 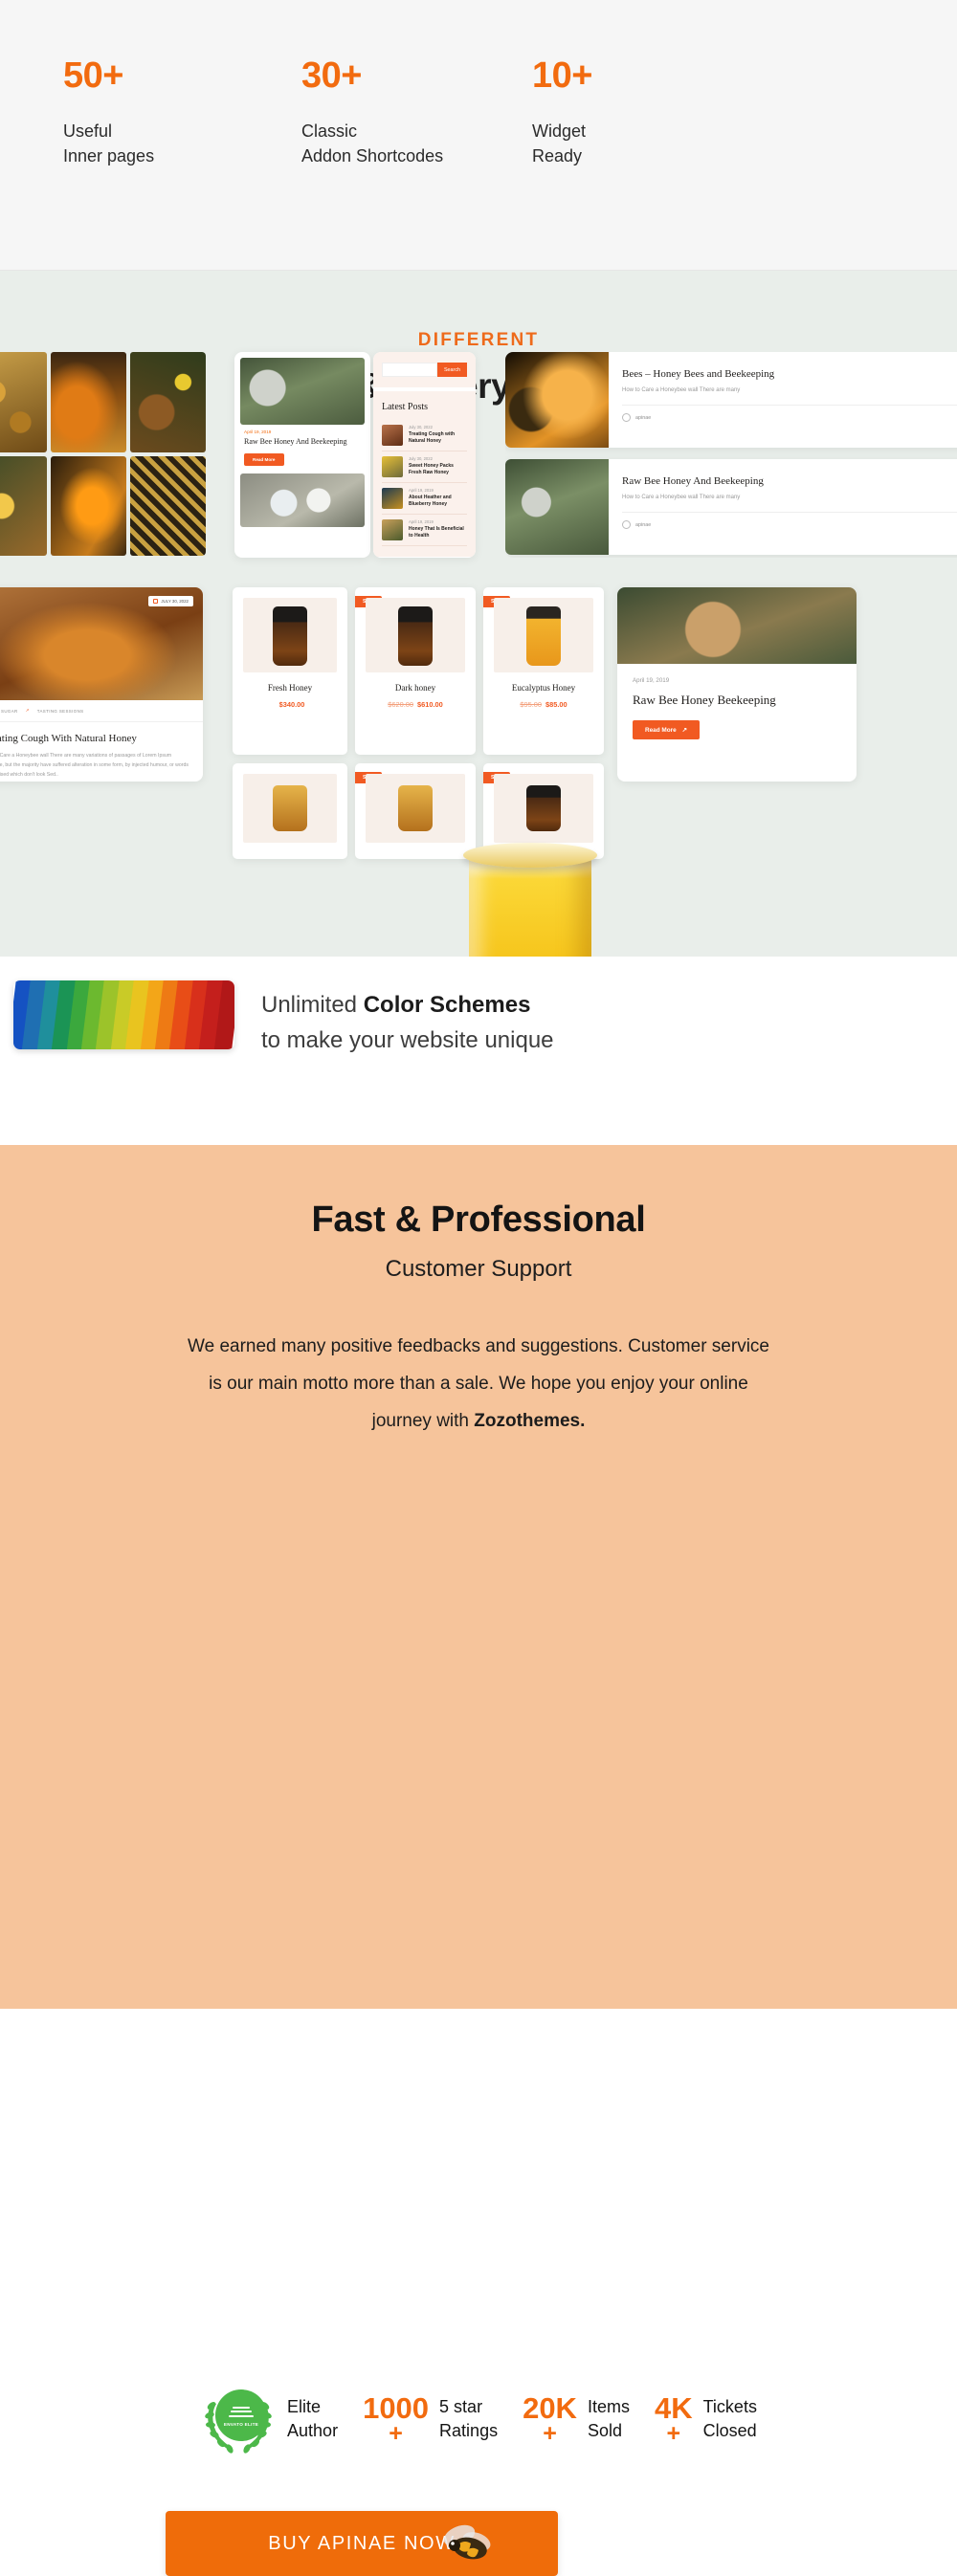 I want to click on stat-label-line1: Tickets, so click(x=729, y=2406).